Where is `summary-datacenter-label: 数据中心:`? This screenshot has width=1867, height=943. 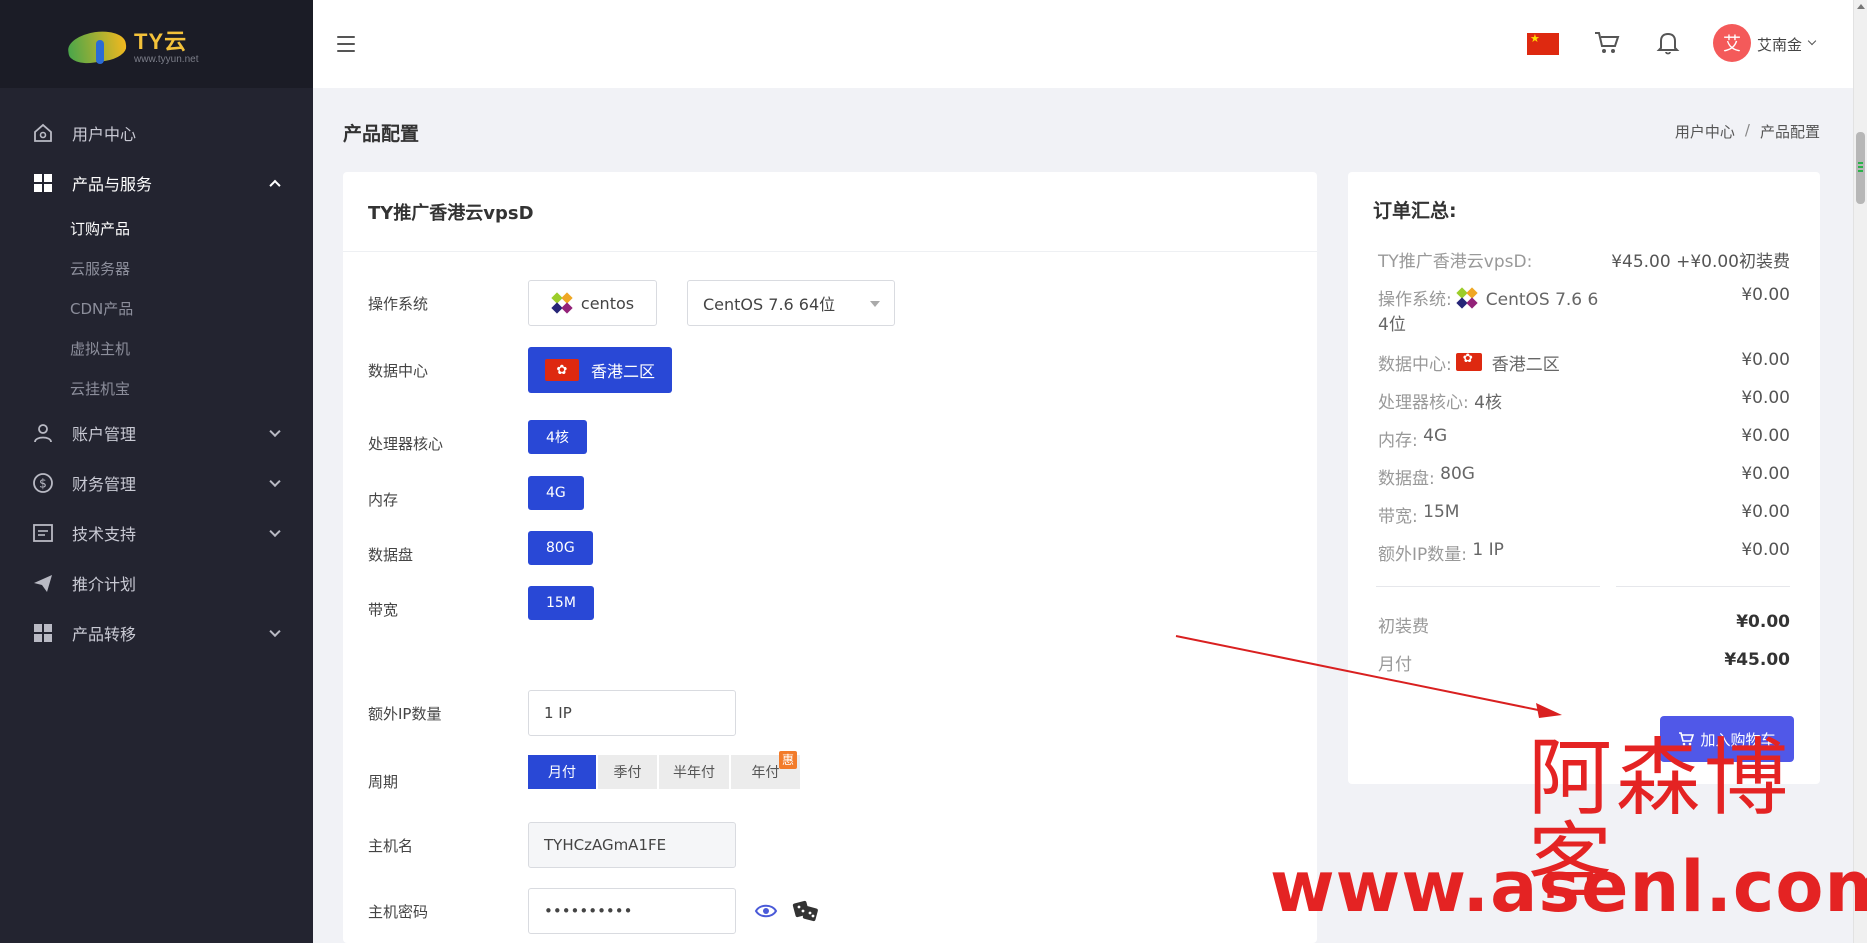
summary-datacenter-label: 数据中心: is located at coordinates (1415, 365).